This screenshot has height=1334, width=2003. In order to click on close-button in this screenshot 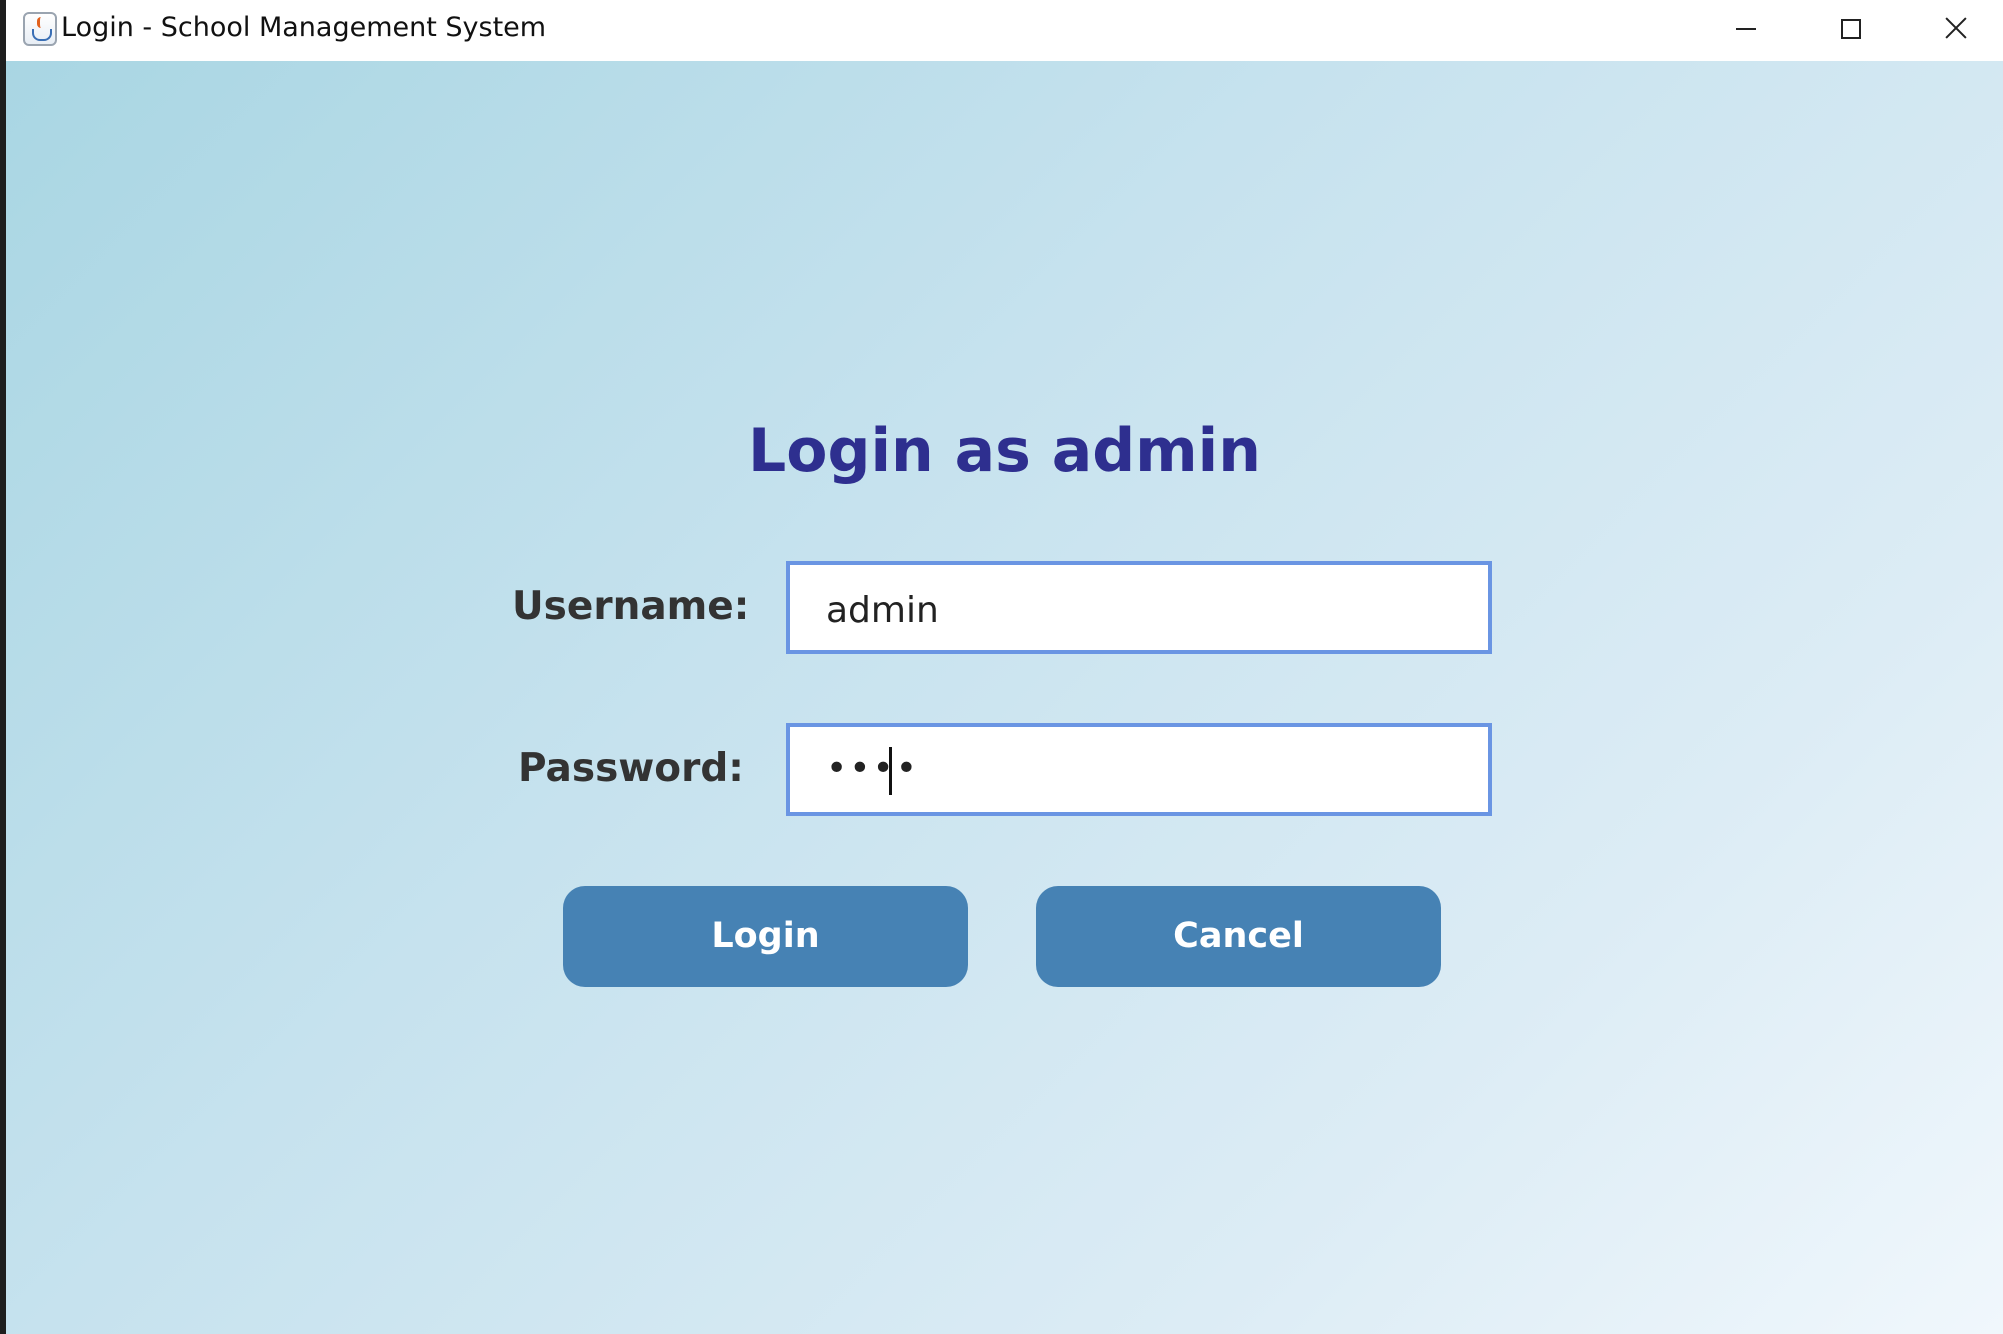, I will do `click(1954, 30)`.